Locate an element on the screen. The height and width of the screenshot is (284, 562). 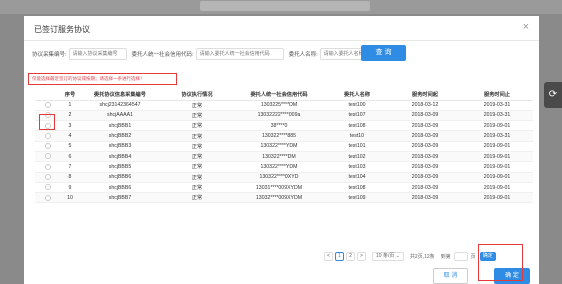
cell-credit-code: 13031****009XYDM is located at coordinates (279, 188).